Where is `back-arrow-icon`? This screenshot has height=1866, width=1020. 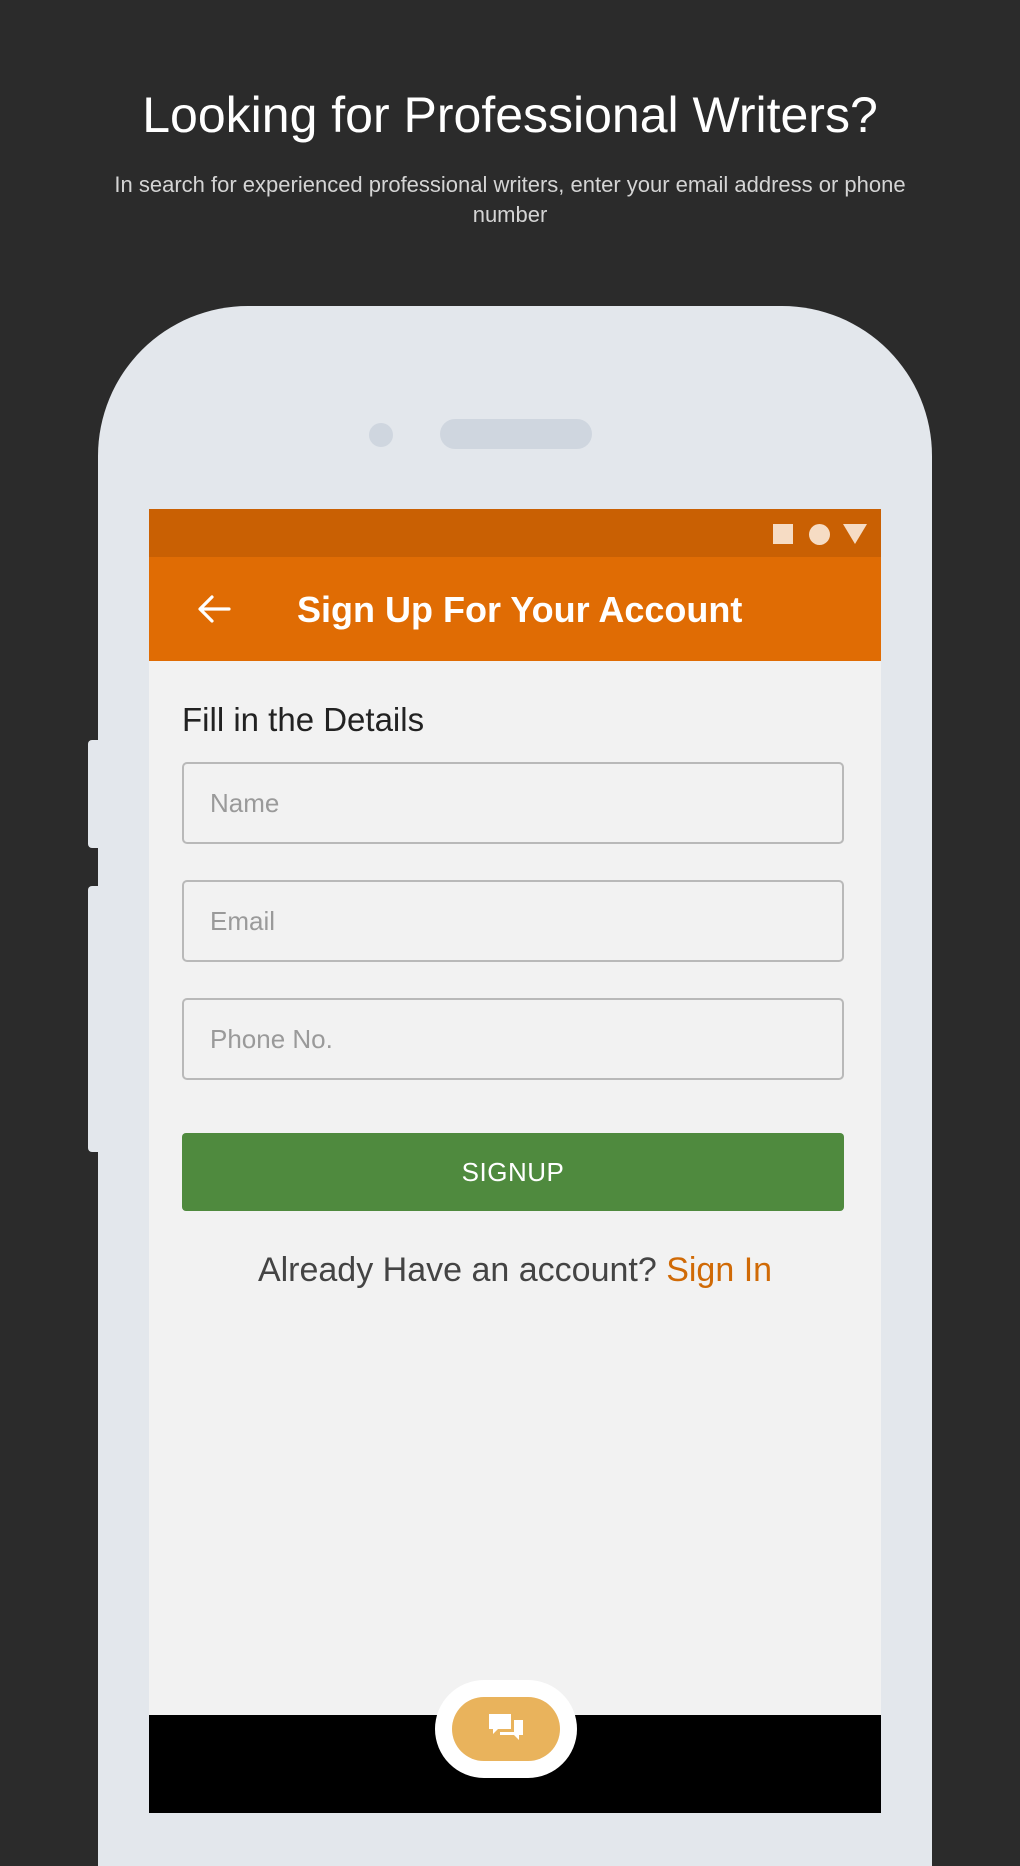
back-arrow-icon is located at coordinates (214, 609).